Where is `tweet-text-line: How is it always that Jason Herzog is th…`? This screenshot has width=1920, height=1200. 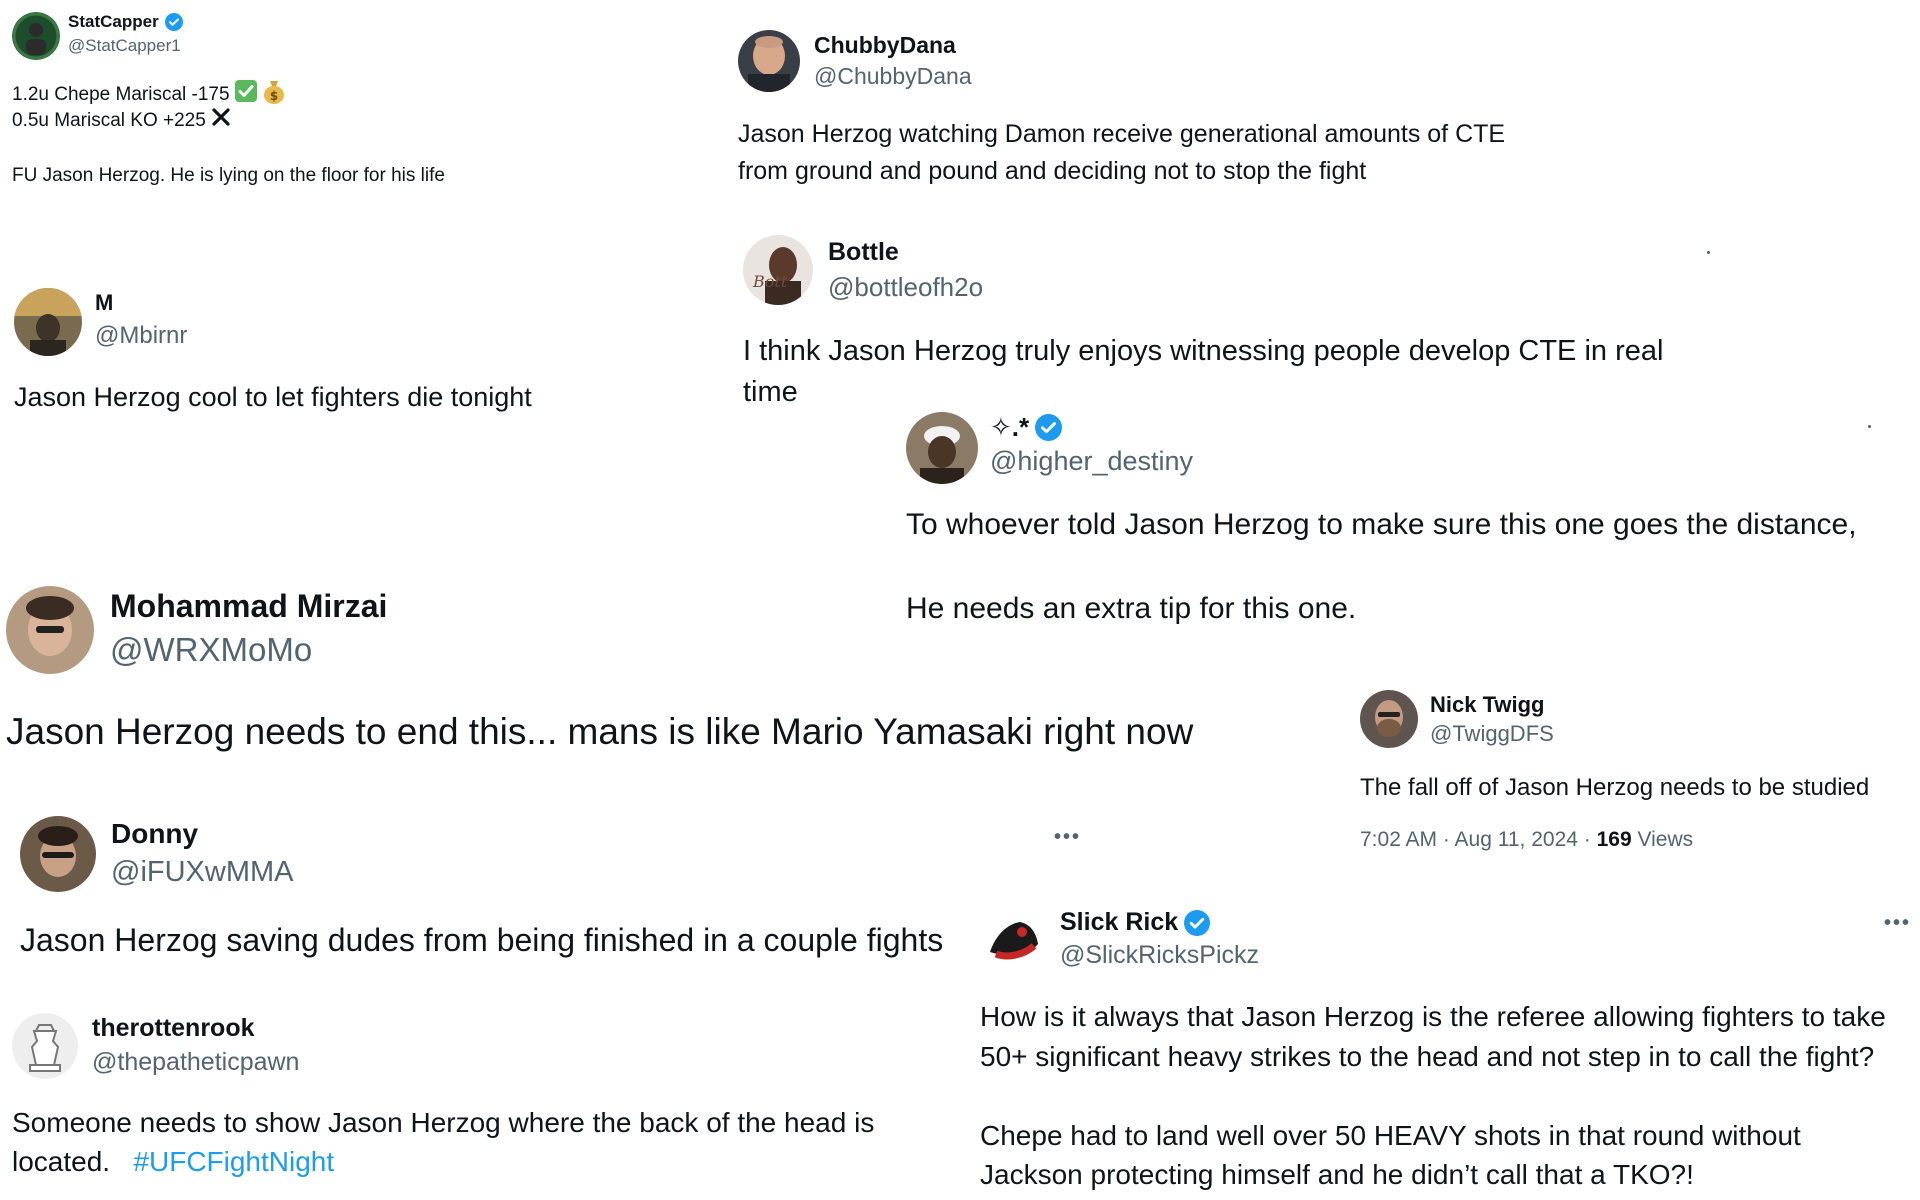
tweet-text-line: How is it always that Jason Herzog is th… is located at coordinates (1433, 1016).